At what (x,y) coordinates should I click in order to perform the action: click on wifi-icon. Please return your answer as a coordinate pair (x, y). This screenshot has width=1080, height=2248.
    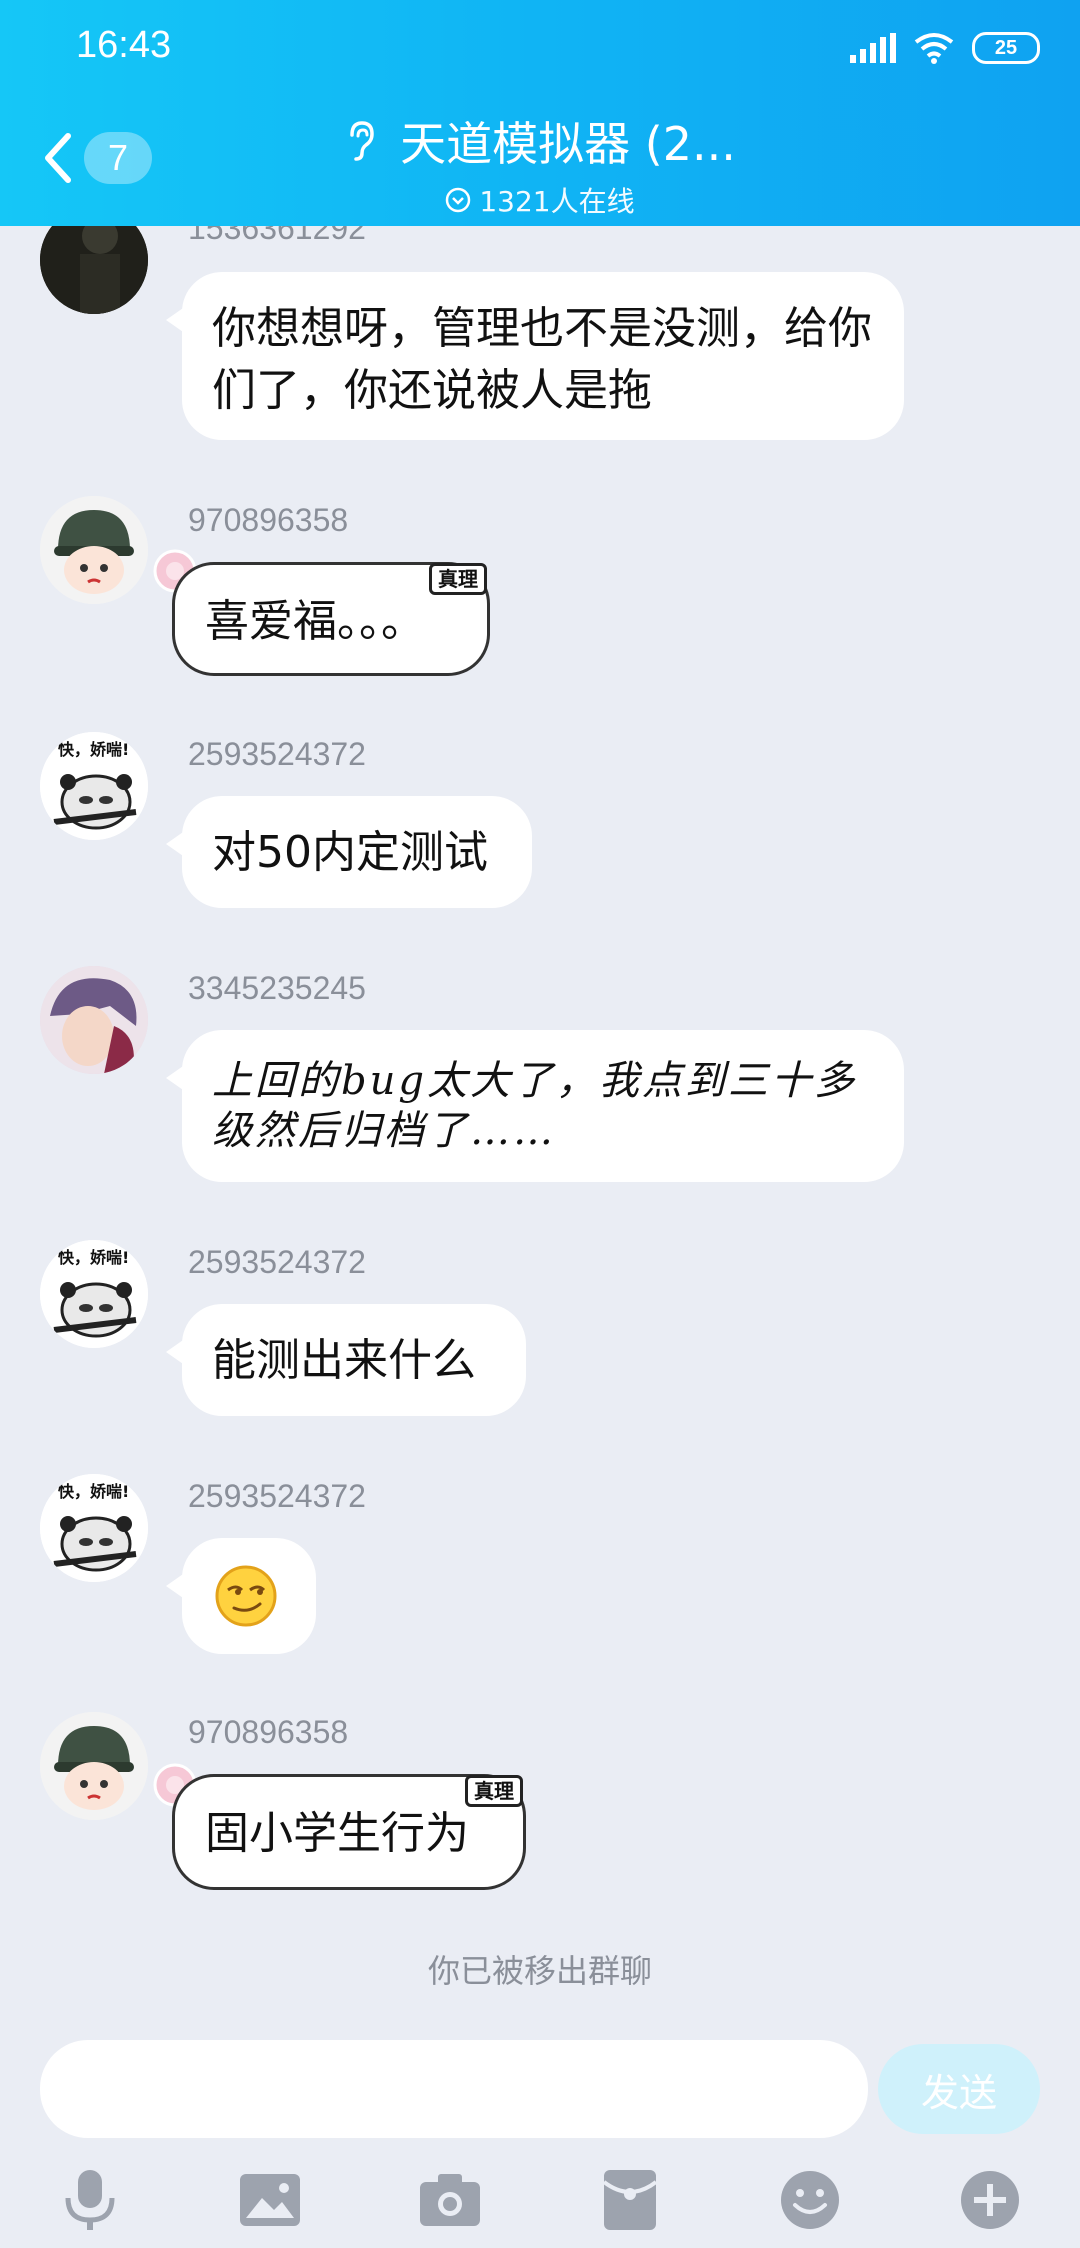
    Looking at the image, I should click on (934, 48).